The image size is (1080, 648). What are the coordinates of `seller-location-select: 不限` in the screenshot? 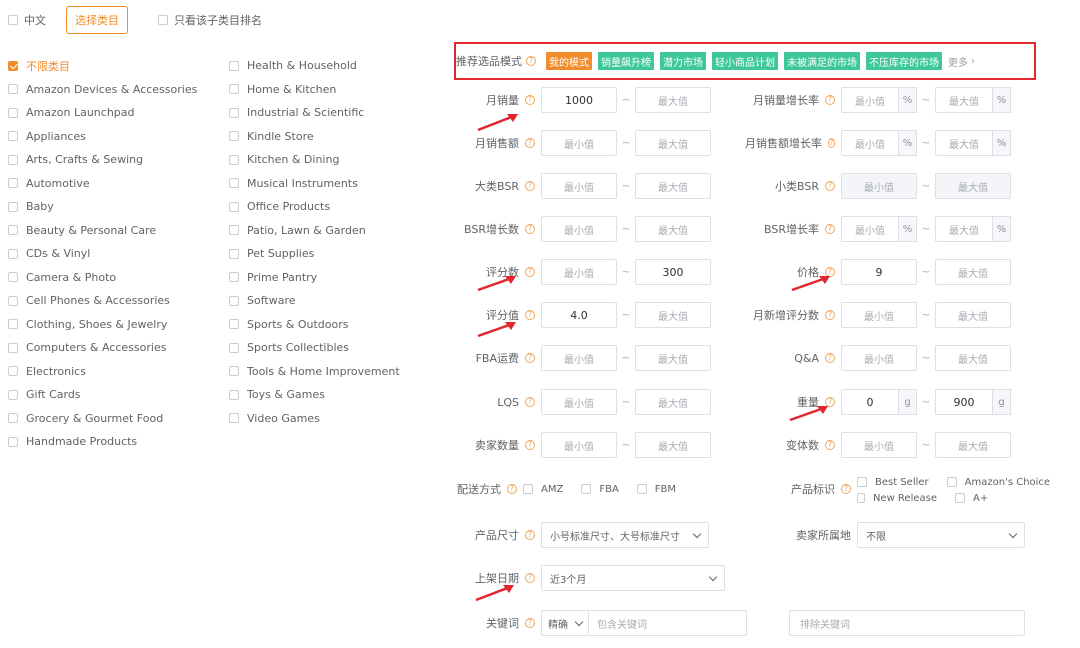 It's located at (941, 535).